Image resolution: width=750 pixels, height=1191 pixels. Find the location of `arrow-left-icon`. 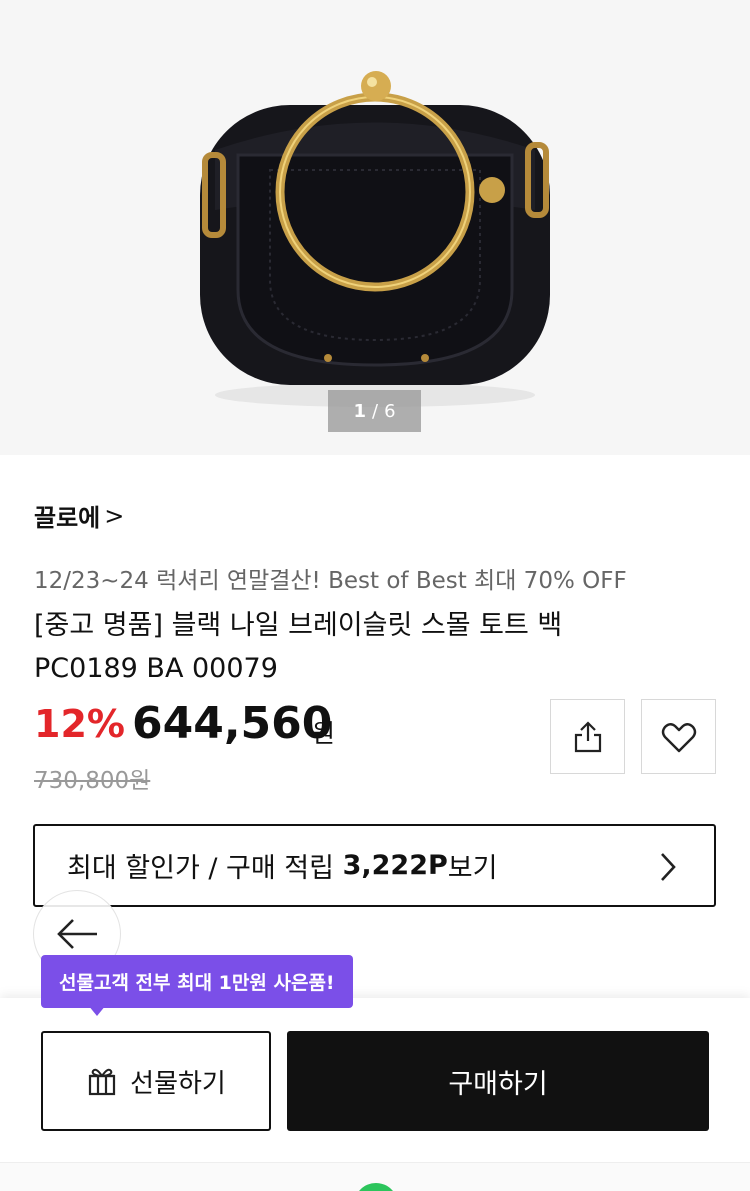

arrow-left-icon is located at coordinates (77, 934).